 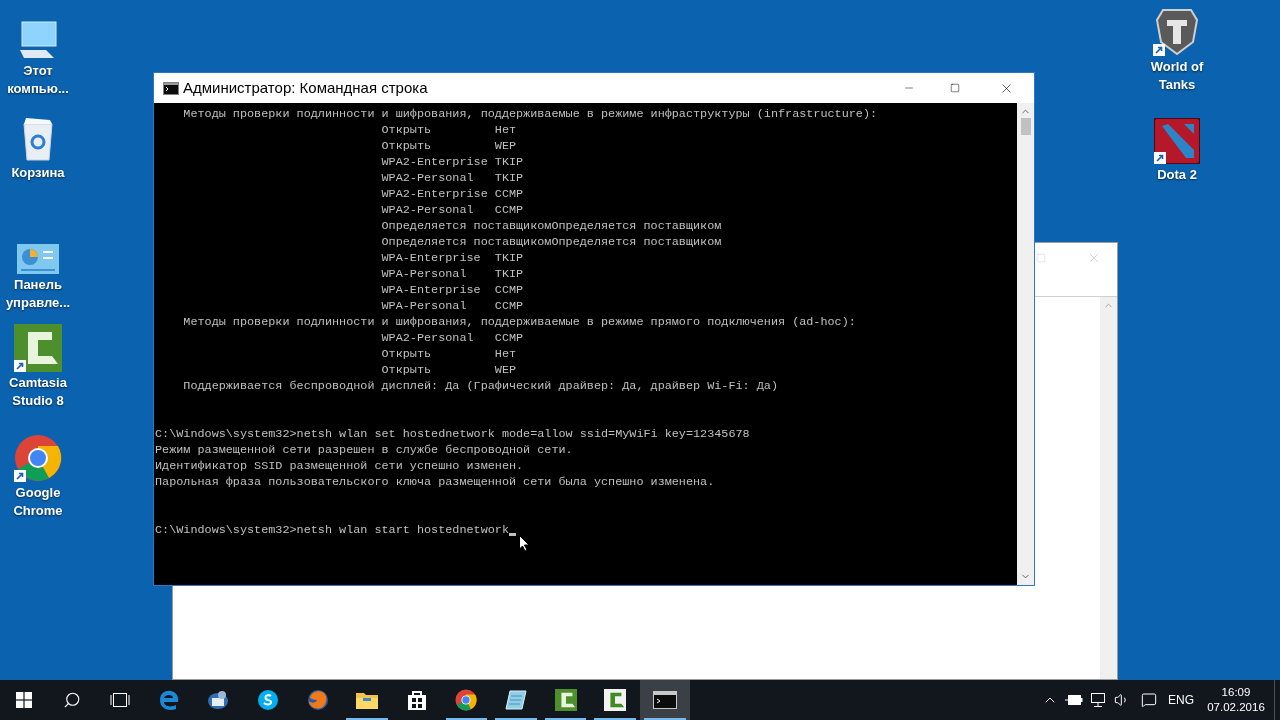 What do you see at coordinates (452, 306) in the screenshot?
I see `console-line: WPA-Personal CCMP` at bounding box center [452, 306].